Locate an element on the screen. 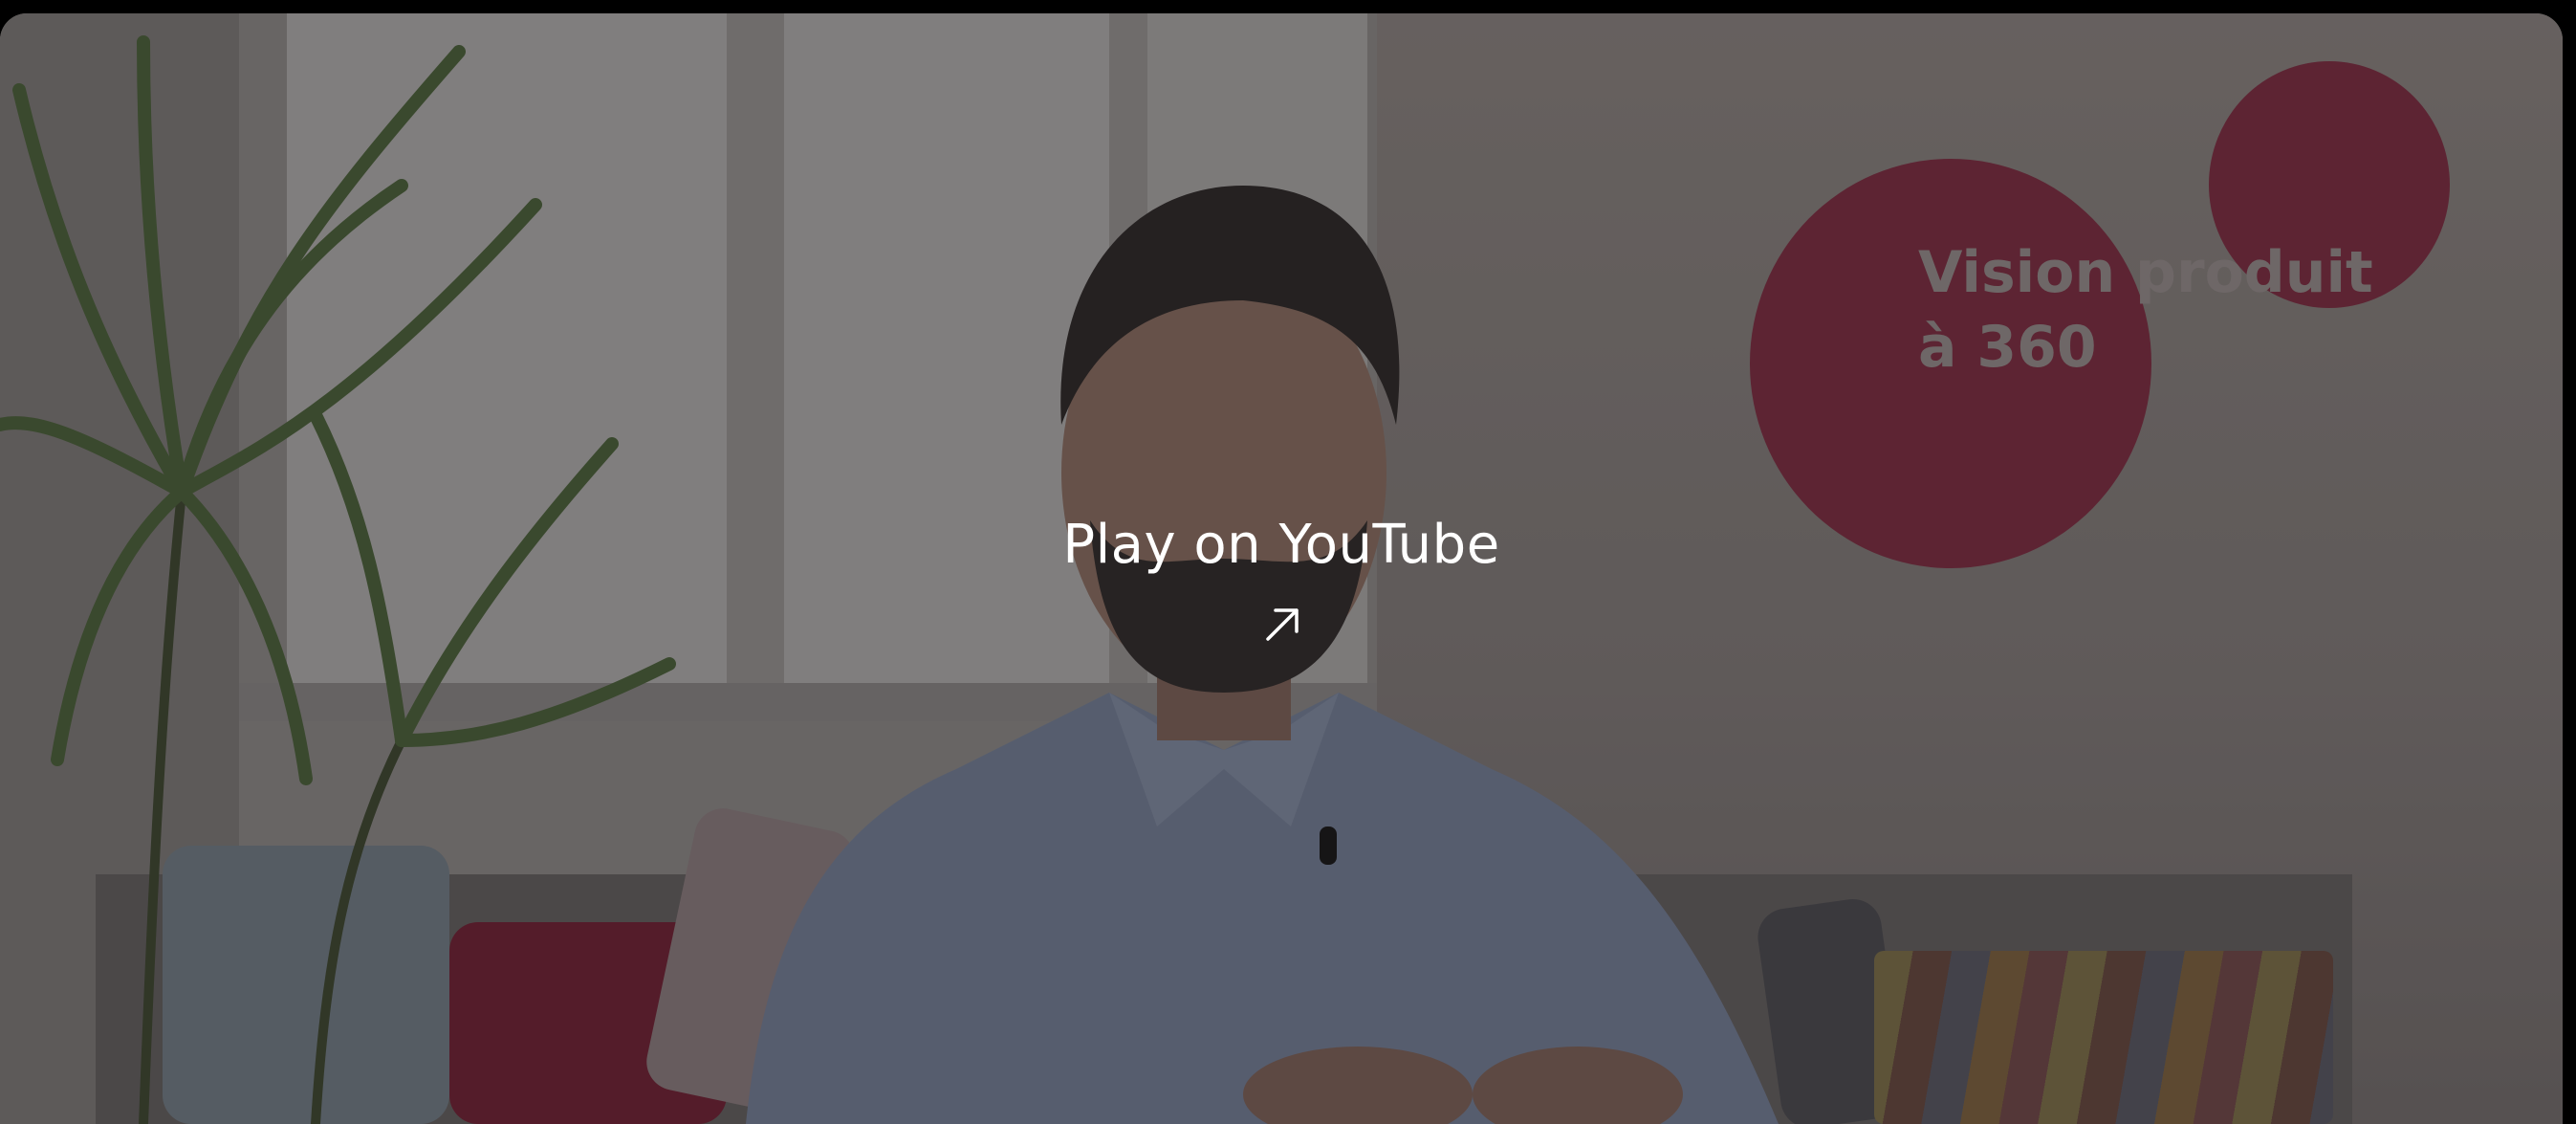  play-on-youtube-link: Play on YouTube is located at coordinates (1281, 579).